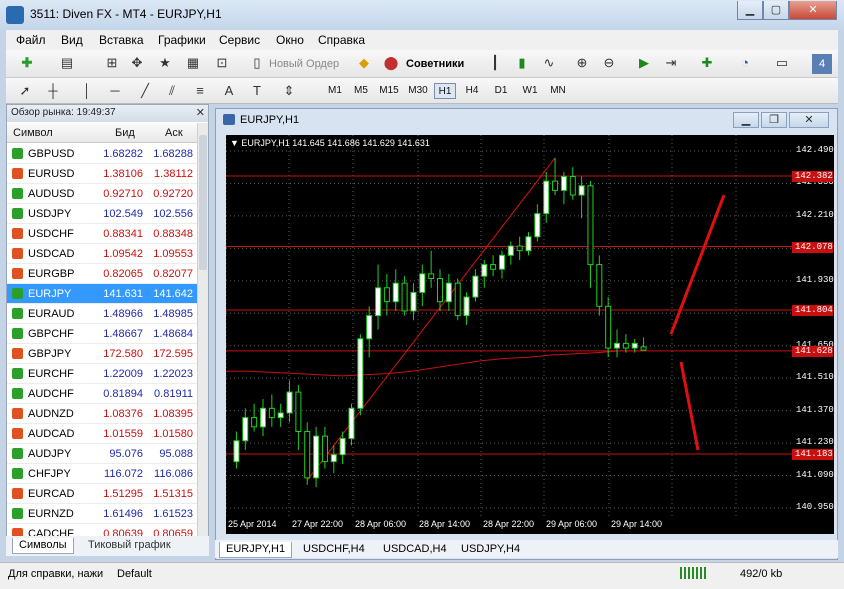 The image size is (844, 589). What do you see at coordinates (121, 40) in the screenshot?
I see `menu-insert: Вставка` at bounding box center [121, 40].